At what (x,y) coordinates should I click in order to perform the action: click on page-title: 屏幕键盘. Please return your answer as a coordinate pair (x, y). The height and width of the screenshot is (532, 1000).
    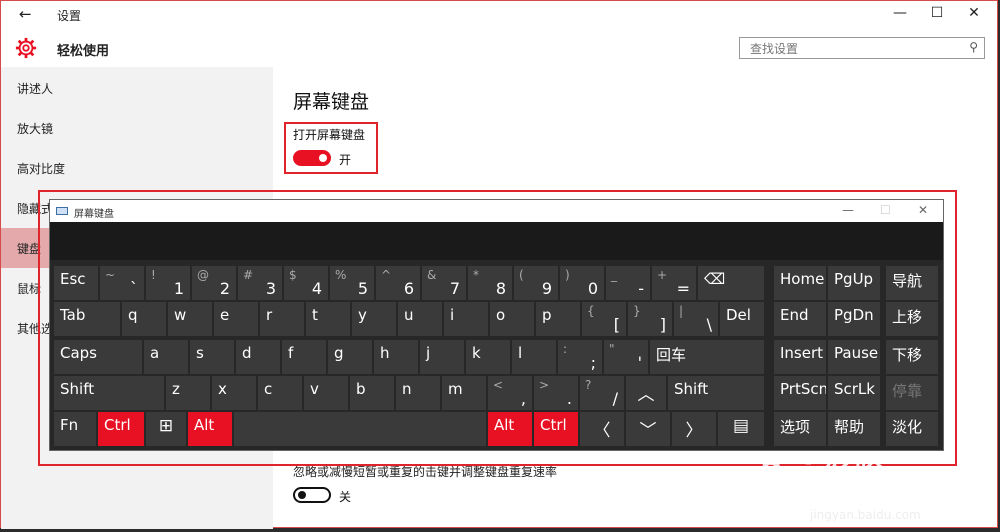
    Looking at the image, I should click on (331, 102).